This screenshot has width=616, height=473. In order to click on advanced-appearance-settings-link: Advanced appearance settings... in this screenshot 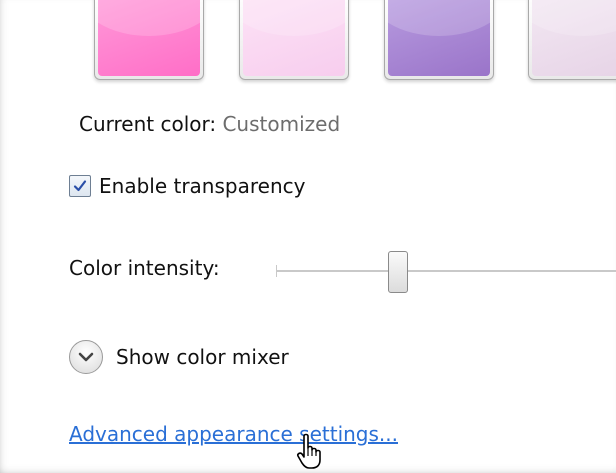, I will do `click(233, 434)`.